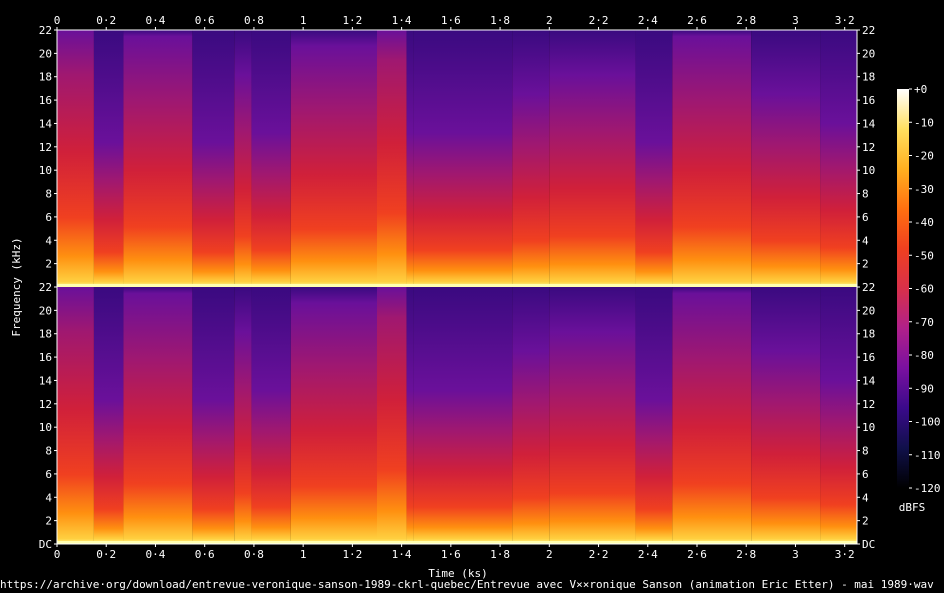 Image resolution: width=944 pixels, height=593 pixels. I want to click on y-tick-label-left: 20, so click(45, 53).